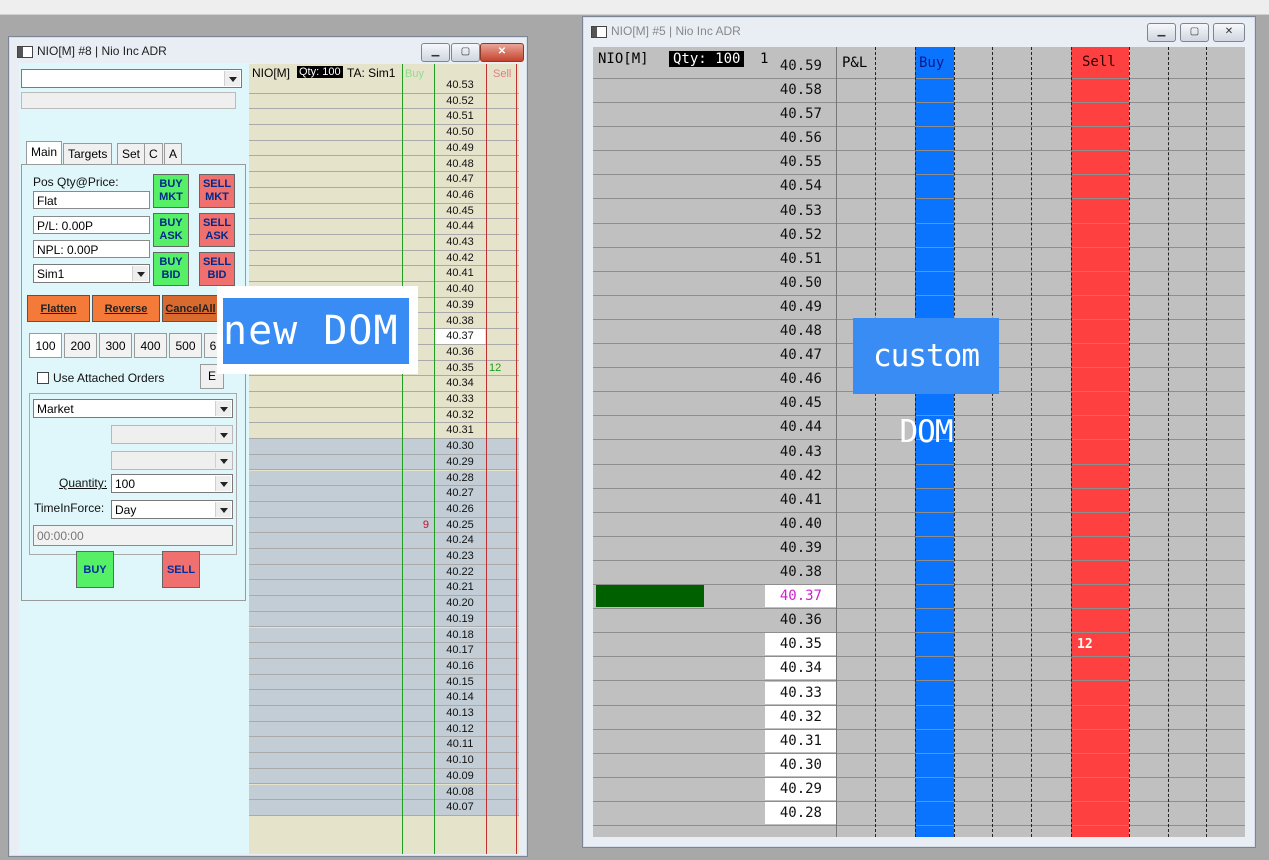 This screenshot has height=860, width=1269. Describe the element at coordinates (172, 509) in the screenshot. I see `tif-select: Day` at that location.